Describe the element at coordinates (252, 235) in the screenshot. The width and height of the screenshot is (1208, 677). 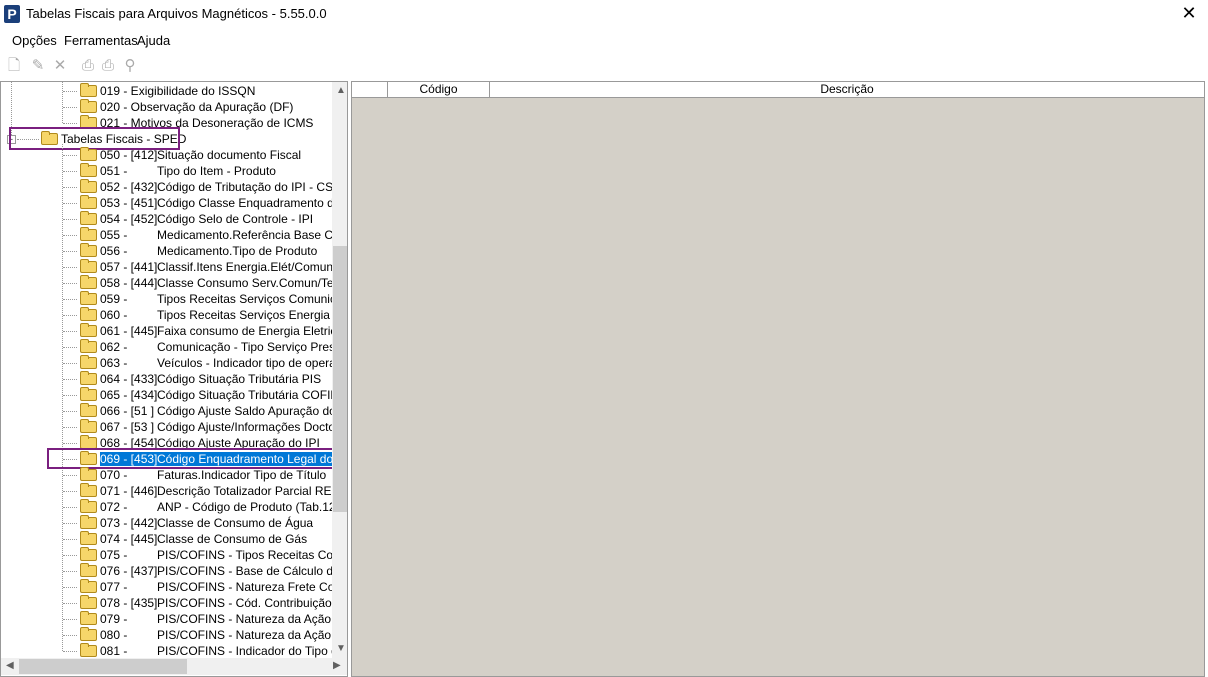
I see `tree-item-desc: Medicamento.Referência Base Cálculo` at that location.